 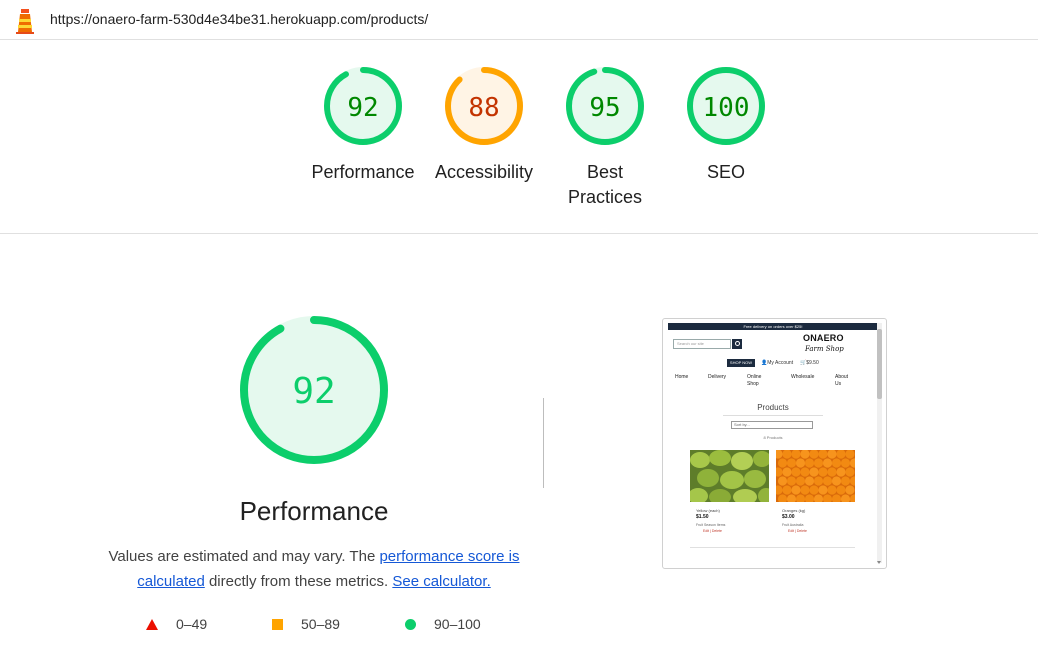 I want to click on thumb-cart-link: 🛒$9.50, so click(x=809, y=363).